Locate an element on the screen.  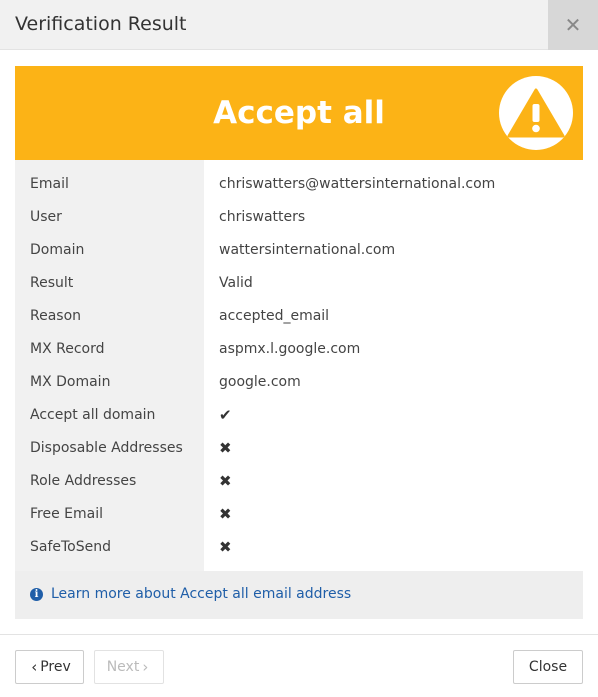
detail-label: Role Addresses is located at coordinates (83, 481).